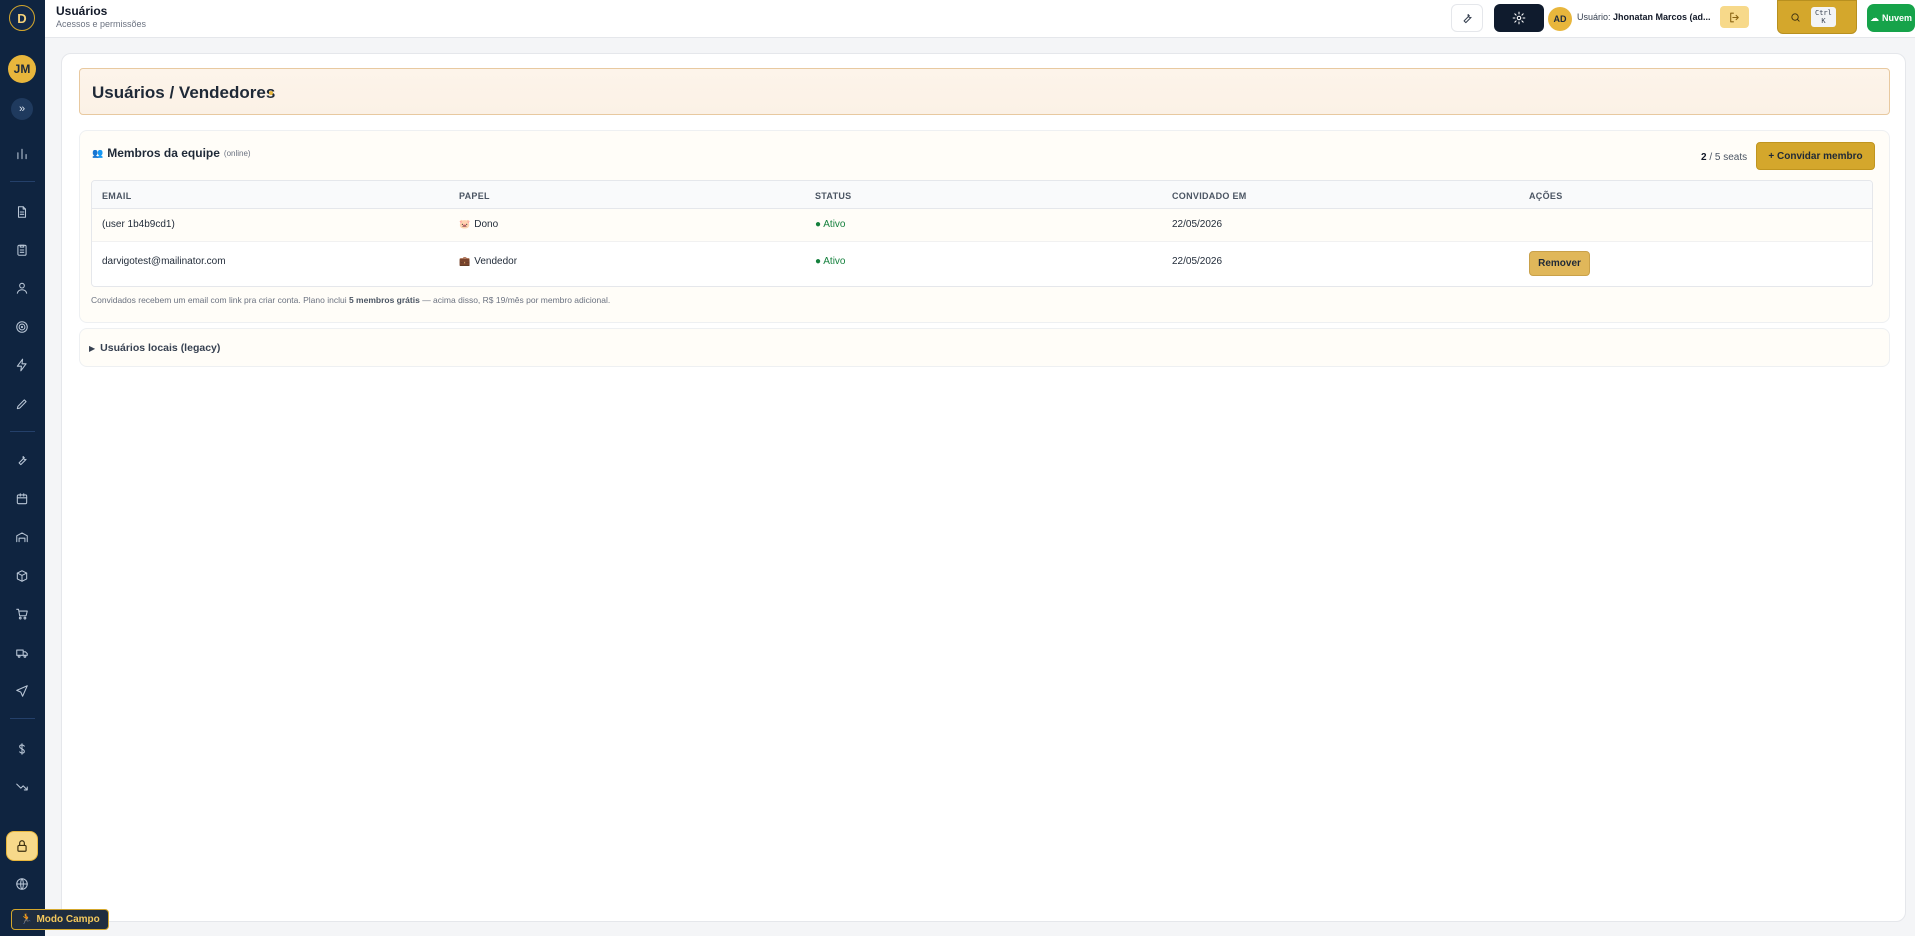  What do you see at coordinates (982, 195) in the screenshot?
I see `table-header: EMAIL PAPEL STATUS CONVIDADO EM AÇÕES` at bounding box center [982, 195].